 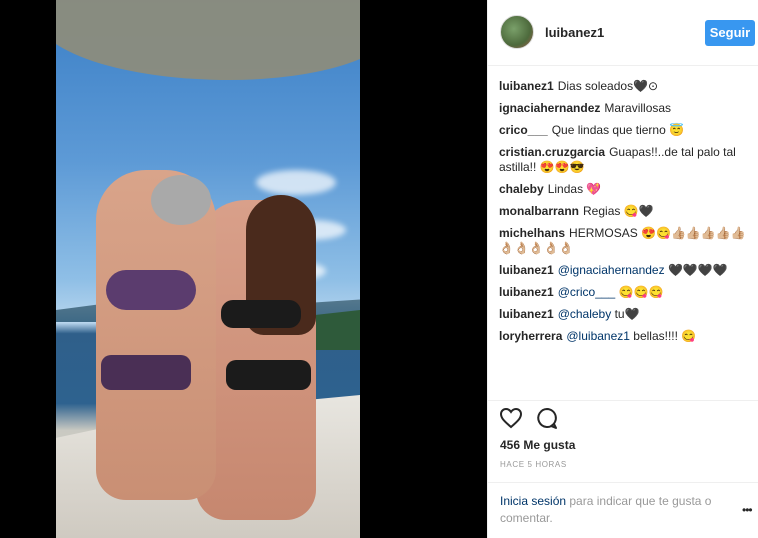 I want to click on comment-username: crico___, so click(x=523, y=130).